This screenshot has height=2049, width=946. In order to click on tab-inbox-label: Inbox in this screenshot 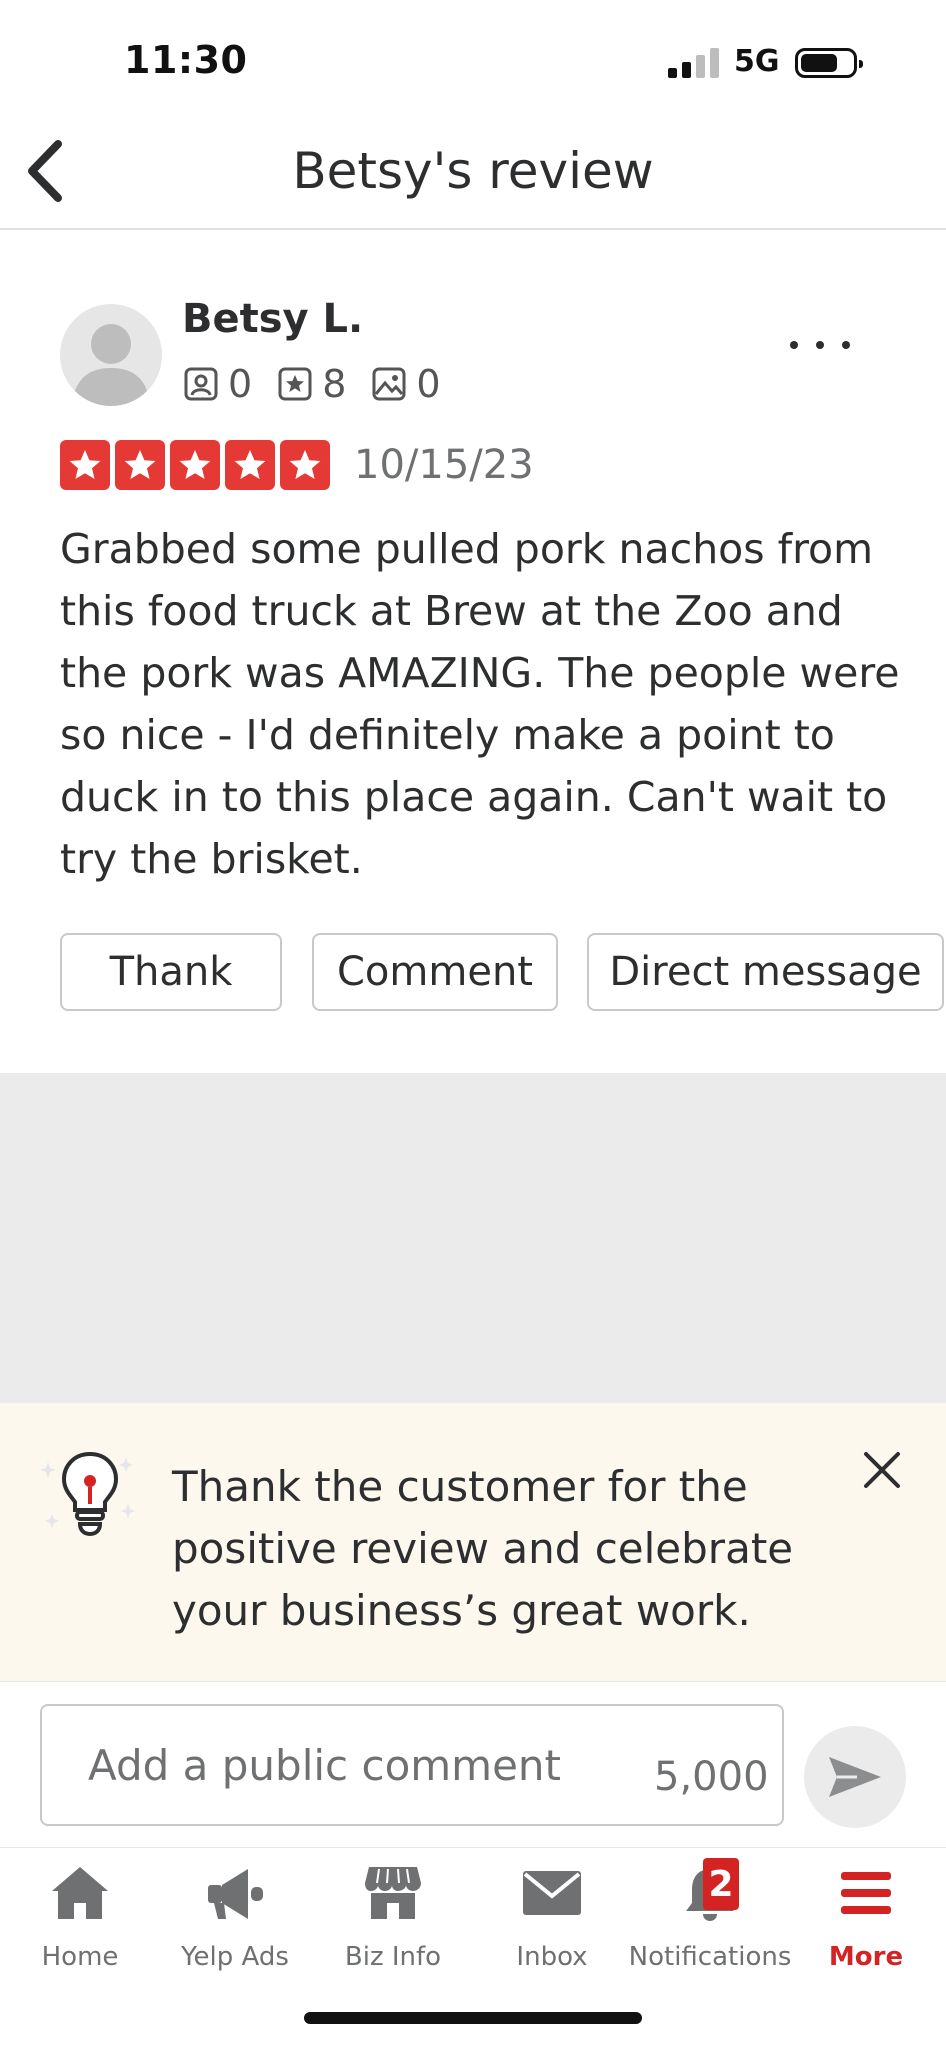, I will do `click(552, 1957)`.